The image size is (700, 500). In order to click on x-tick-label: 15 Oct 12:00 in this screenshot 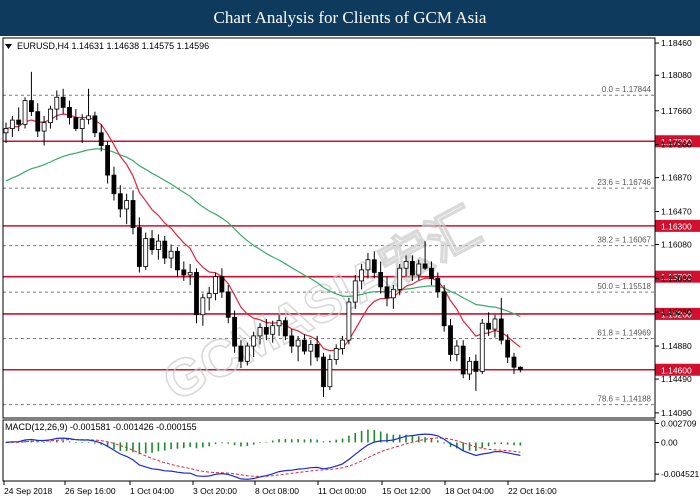, I will do `click(406, 491)`.